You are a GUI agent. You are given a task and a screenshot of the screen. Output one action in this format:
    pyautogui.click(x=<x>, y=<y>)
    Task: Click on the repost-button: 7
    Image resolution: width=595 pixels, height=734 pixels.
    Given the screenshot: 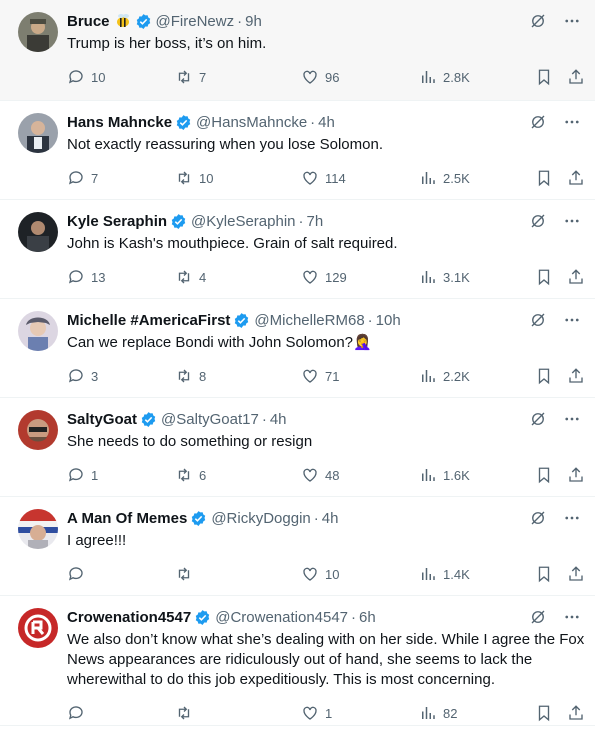 What is the action you would take?
    pyautogui.click(x=190, y=77)
    